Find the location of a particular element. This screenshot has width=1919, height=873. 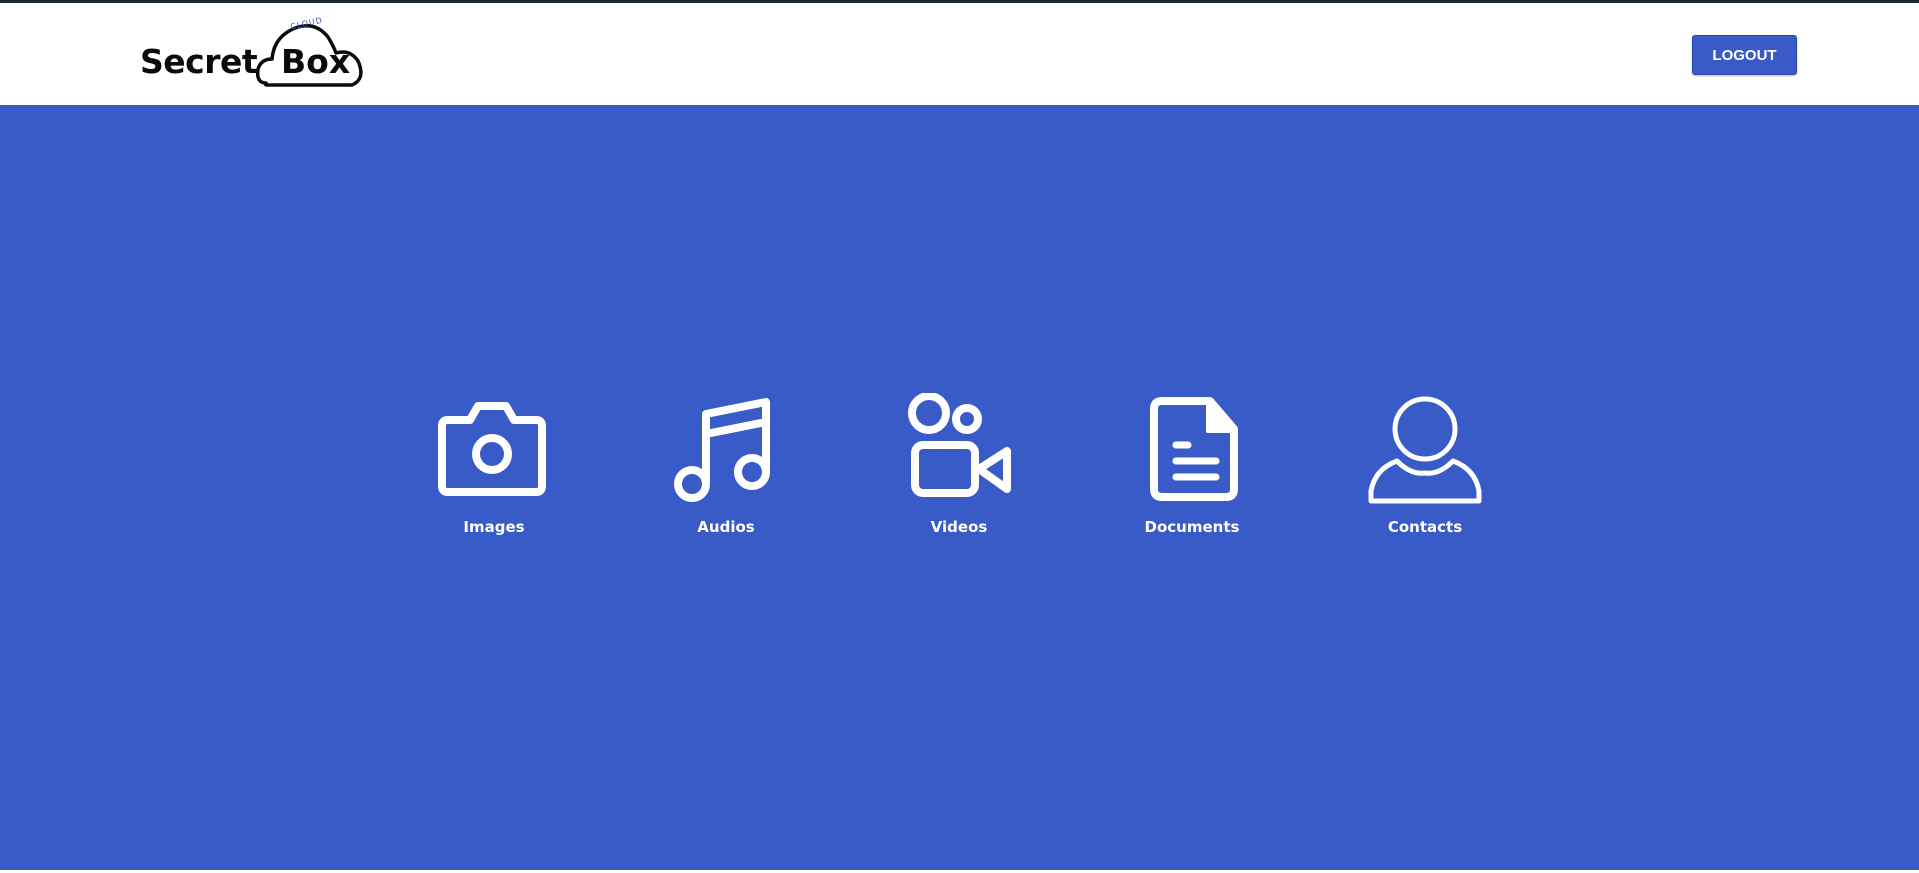

category-label: Contacts is located at coordinates (1425, 527).